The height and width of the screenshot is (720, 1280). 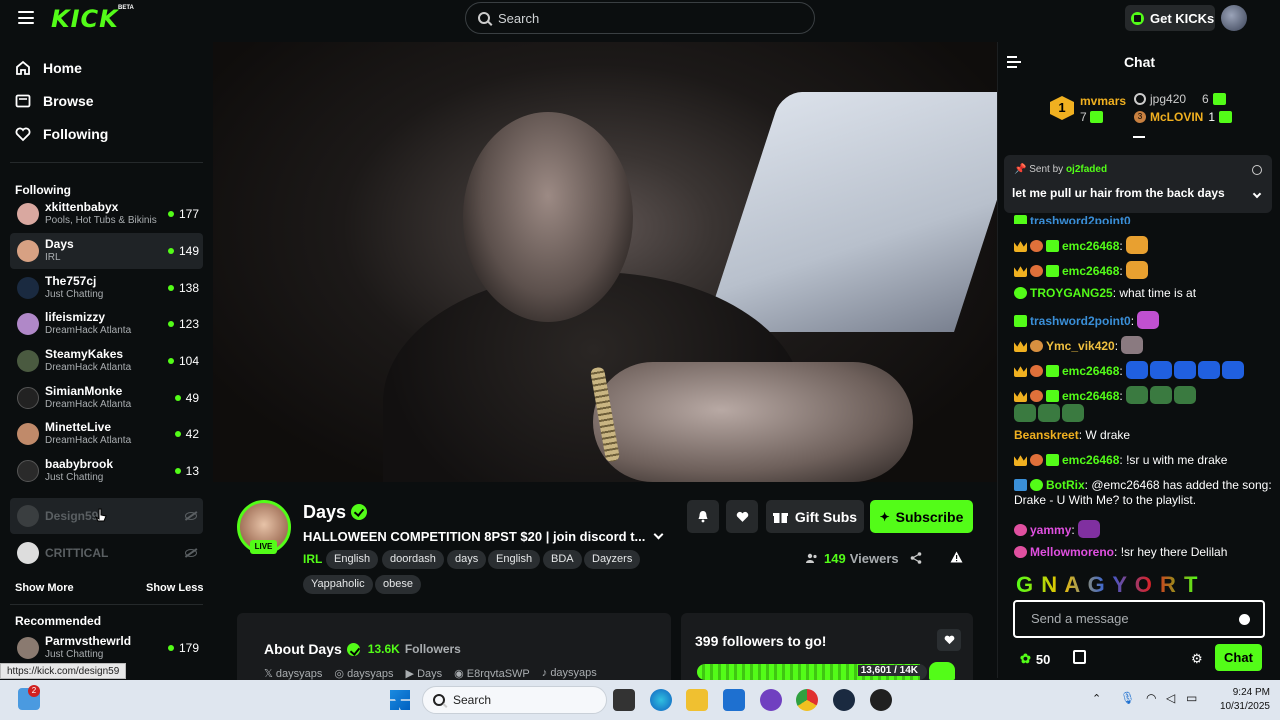 What do you see at coordinates (106, 361) in the screenshot?
I see `followed-channel: SteamyKakes DreamHack Atlanta 104` at bounding box center [106, 361].